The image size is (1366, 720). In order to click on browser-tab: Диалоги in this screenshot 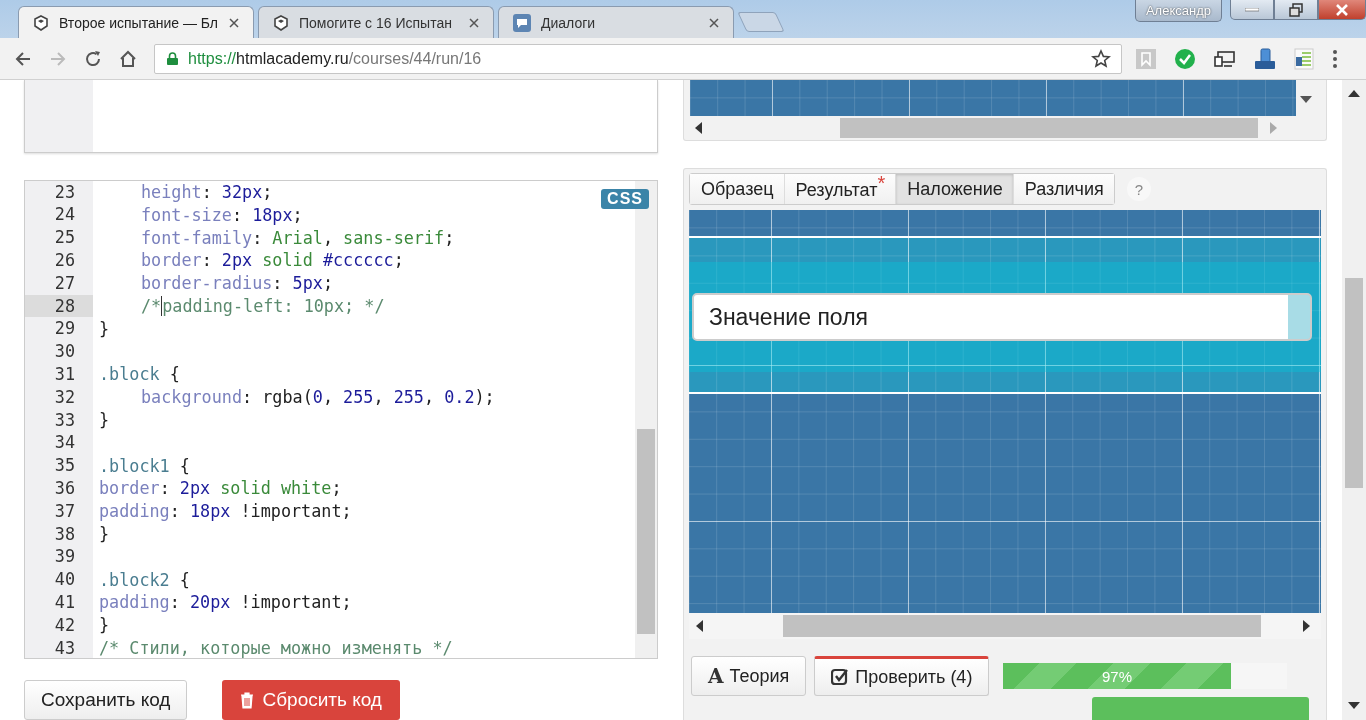, I will do `click(616, 22)`.